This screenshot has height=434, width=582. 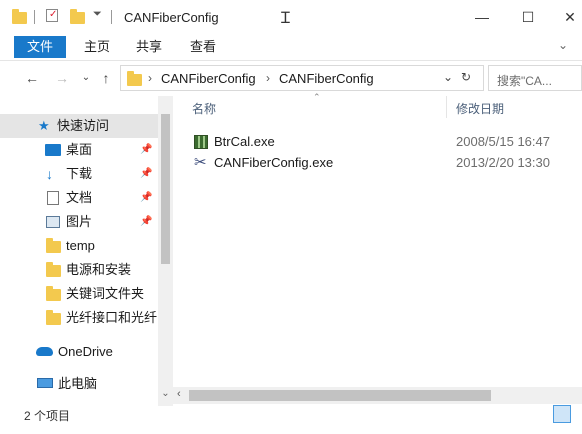 What do you see at coordinates (569, 17) in the screenshot?
I see `close-button: ✕` at bounding box center [569, 17].